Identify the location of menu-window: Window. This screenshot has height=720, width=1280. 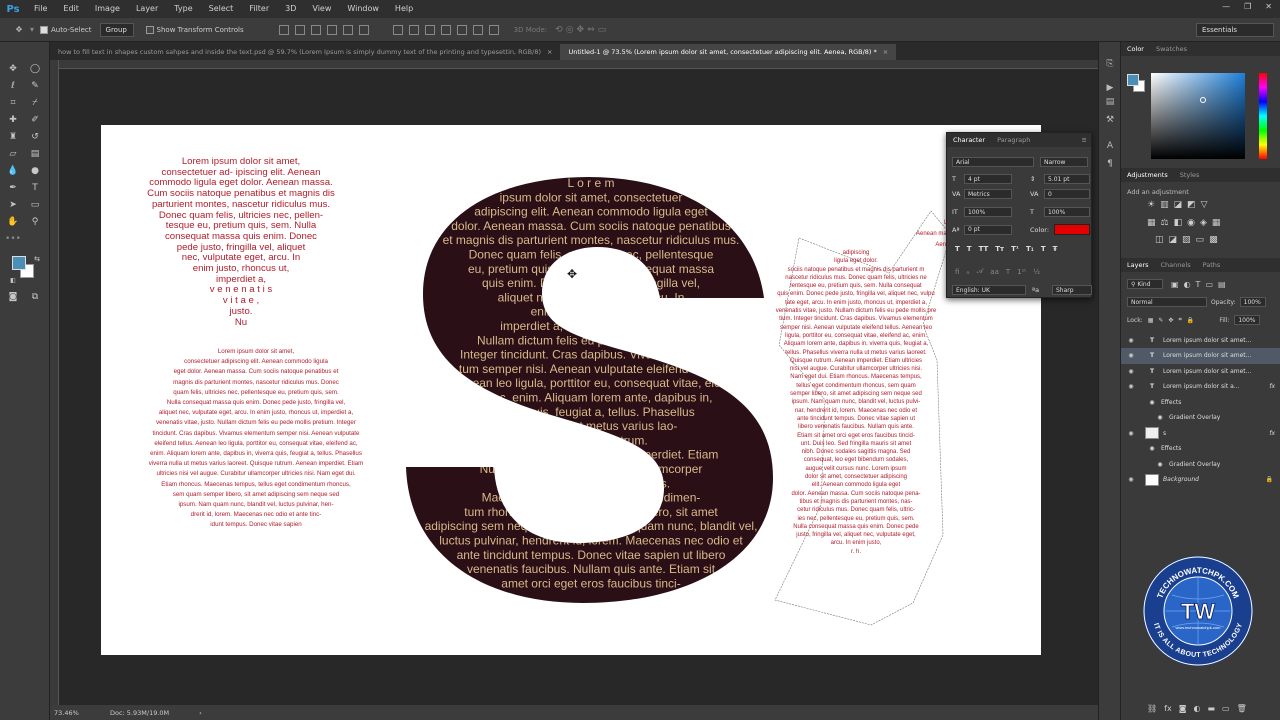
(363, 9).